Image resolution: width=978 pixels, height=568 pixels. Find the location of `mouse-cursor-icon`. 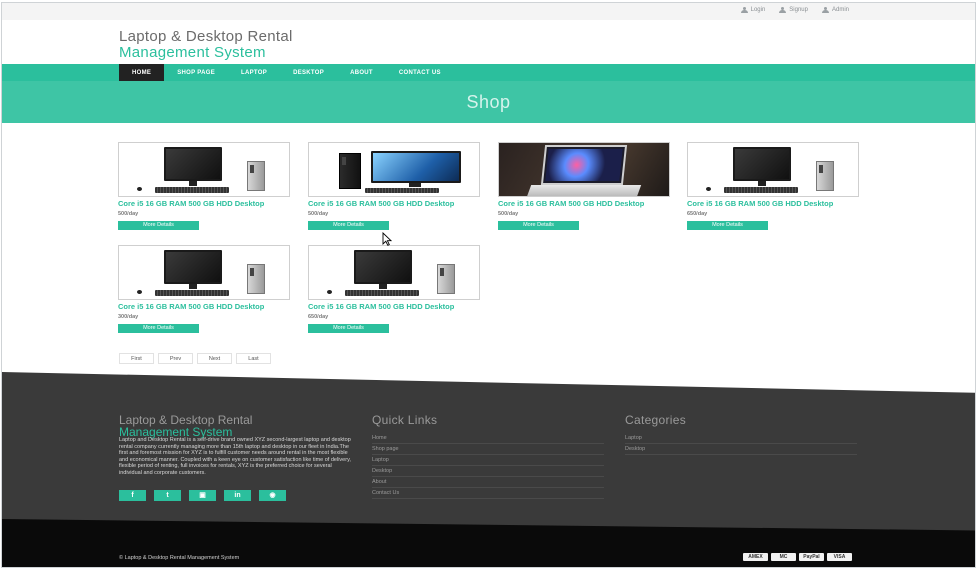

mouse-cursor-icon is located at coordinates (387, 239).